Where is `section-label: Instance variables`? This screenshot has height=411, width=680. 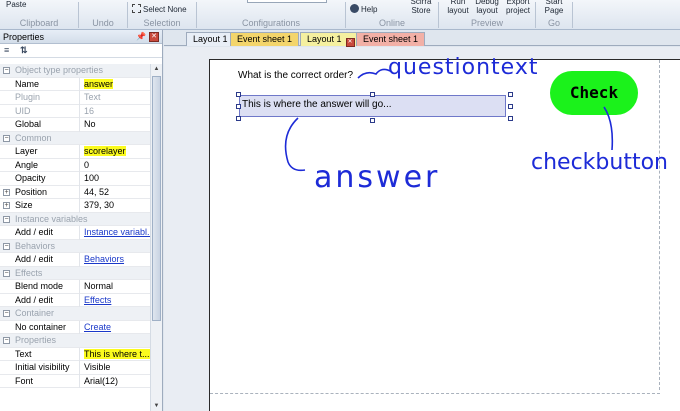 section-label: Instance variables is located at coordinates (51, 218).